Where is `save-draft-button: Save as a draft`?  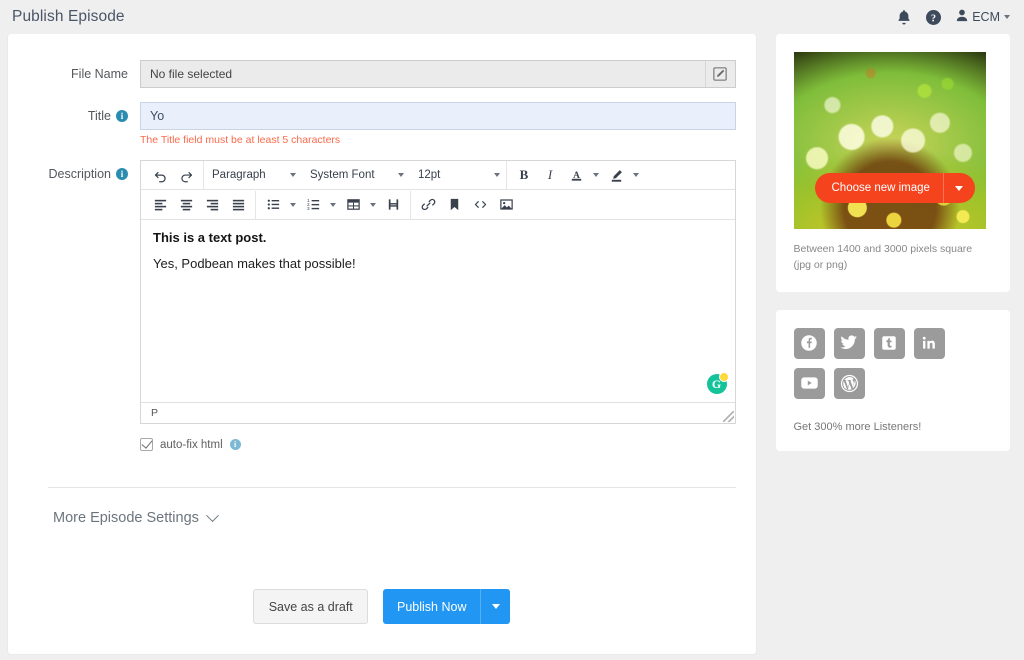
save-draft-button: Save as a draft is located at coordinates (311, 606).